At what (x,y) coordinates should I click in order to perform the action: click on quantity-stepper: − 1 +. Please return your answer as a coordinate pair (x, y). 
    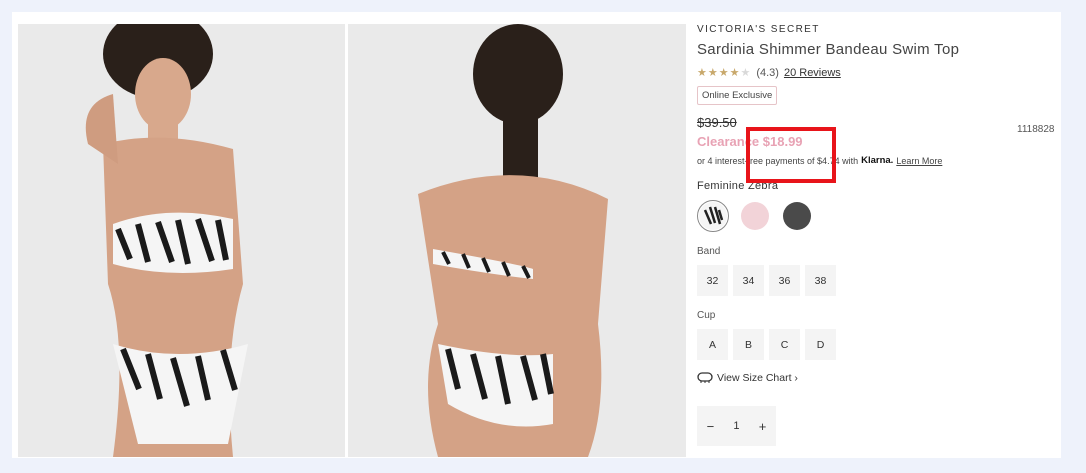
    Looking at the image, I should click on (736, 426).